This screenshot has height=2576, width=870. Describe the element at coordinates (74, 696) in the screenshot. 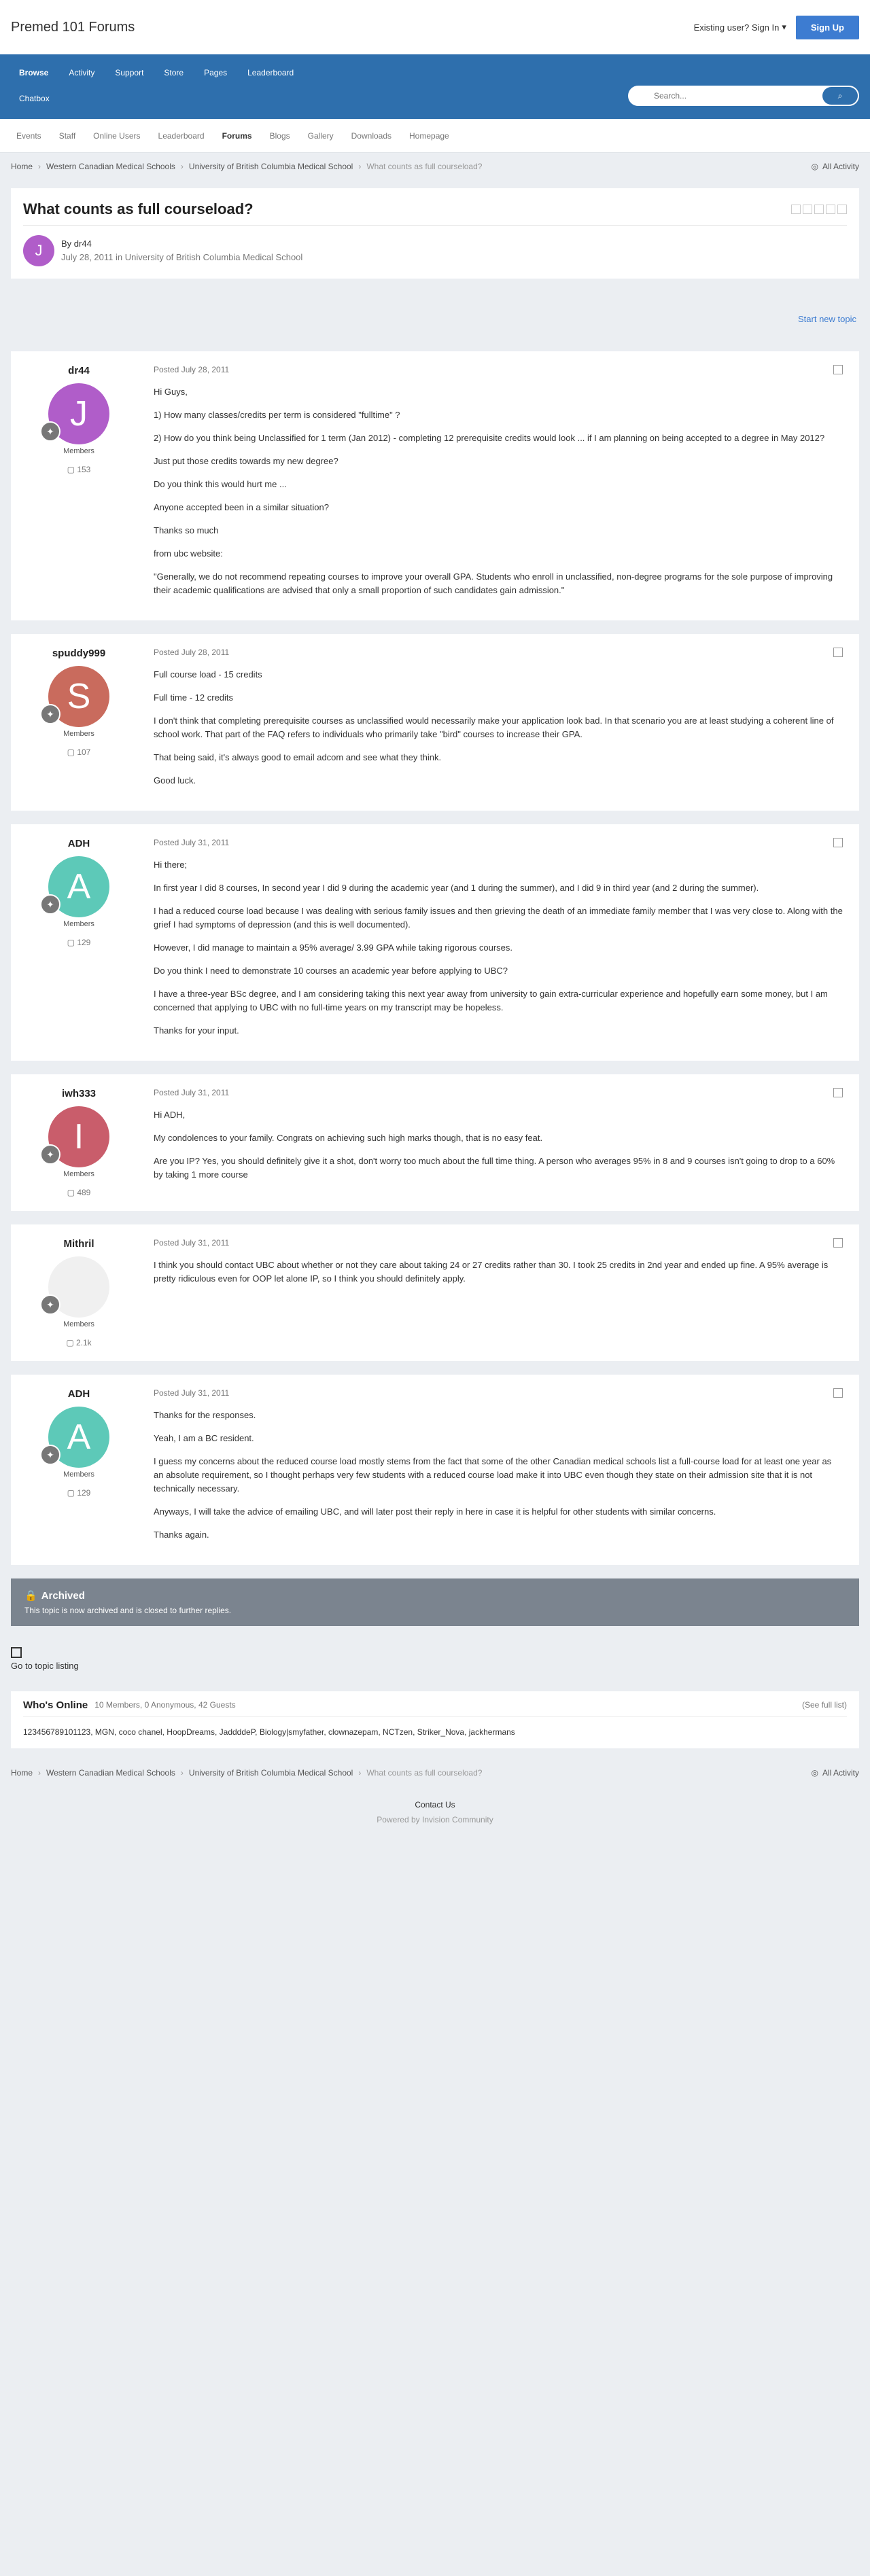

I see `avatar: S ✦` at that location.